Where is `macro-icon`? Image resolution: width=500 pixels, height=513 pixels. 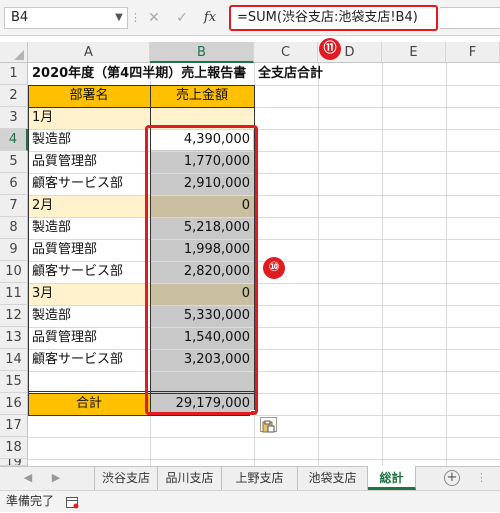 macro-icon is located at coordinates (72, 503).